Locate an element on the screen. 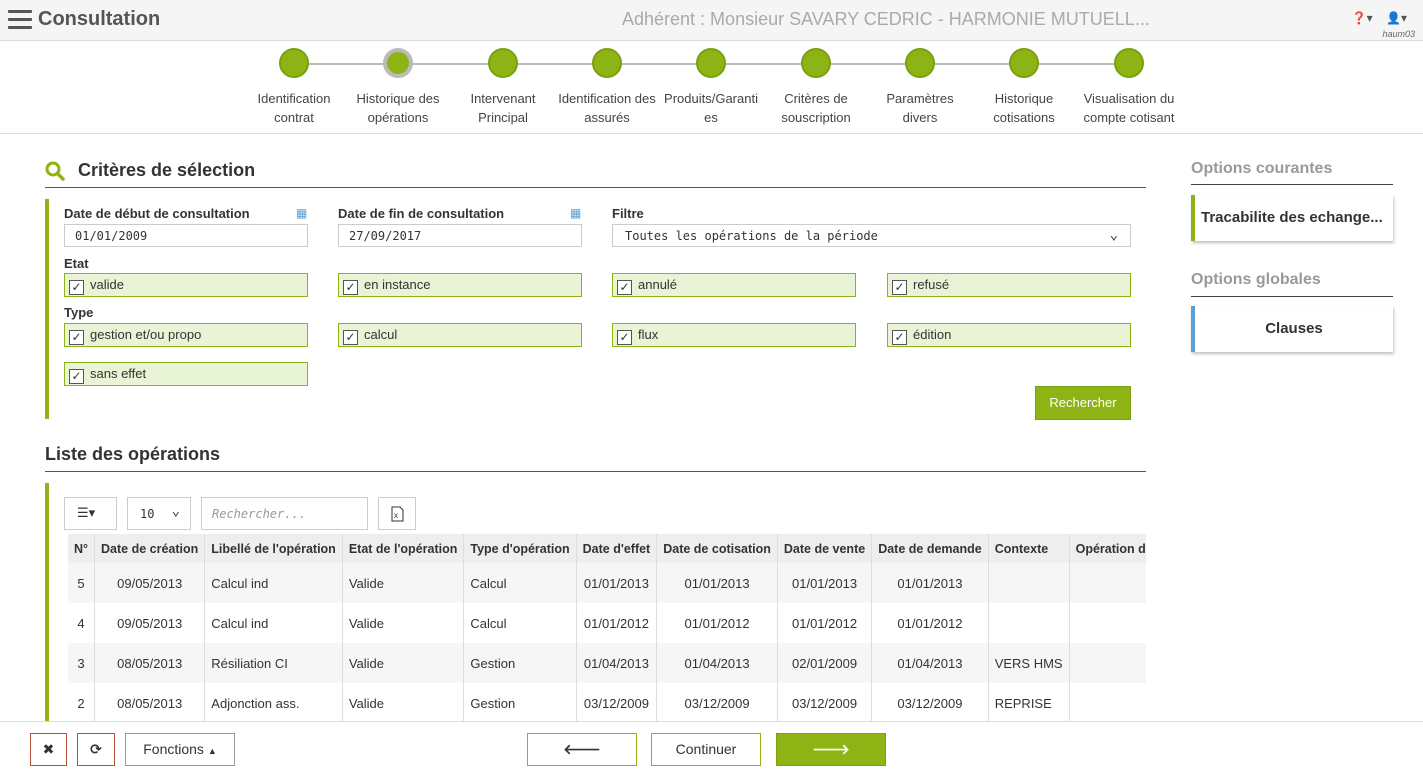  cell: 01/04/2013 is located at coordinates (930, 663).